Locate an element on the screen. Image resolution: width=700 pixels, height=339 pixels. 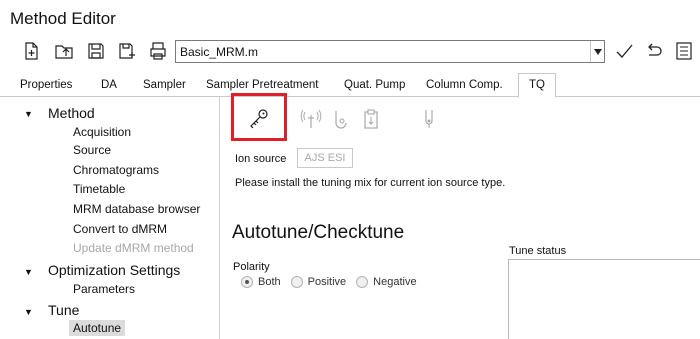
tree-item-mrm-database-browser: MRM database browser is located at coordinates (136, 209).